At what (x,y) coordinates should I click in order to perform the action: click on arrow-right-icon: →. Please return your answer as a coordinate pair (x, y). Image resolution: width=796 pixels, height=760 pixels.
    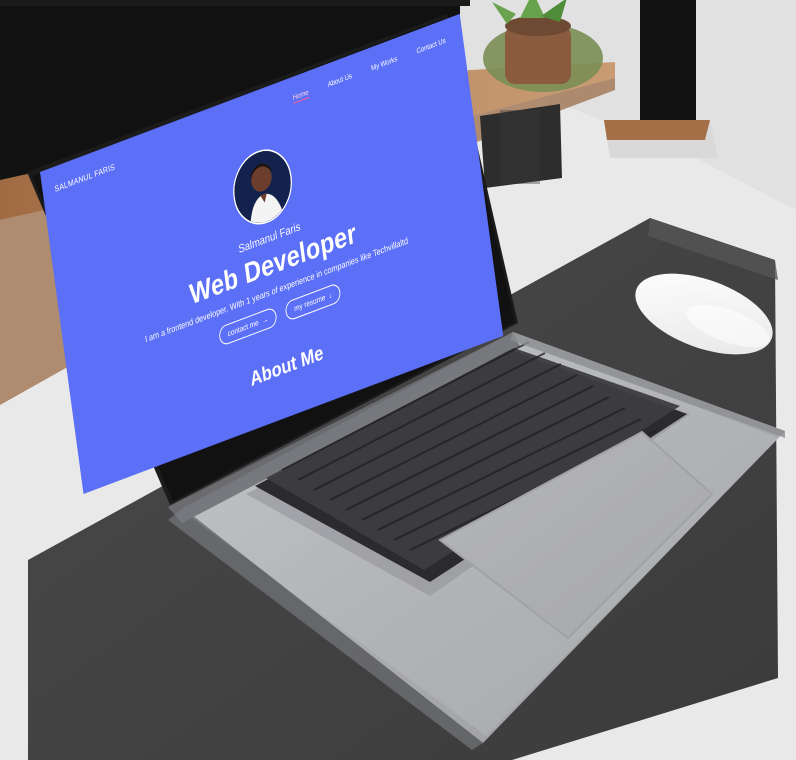
    Looking at the image, I should click on (265, 320).